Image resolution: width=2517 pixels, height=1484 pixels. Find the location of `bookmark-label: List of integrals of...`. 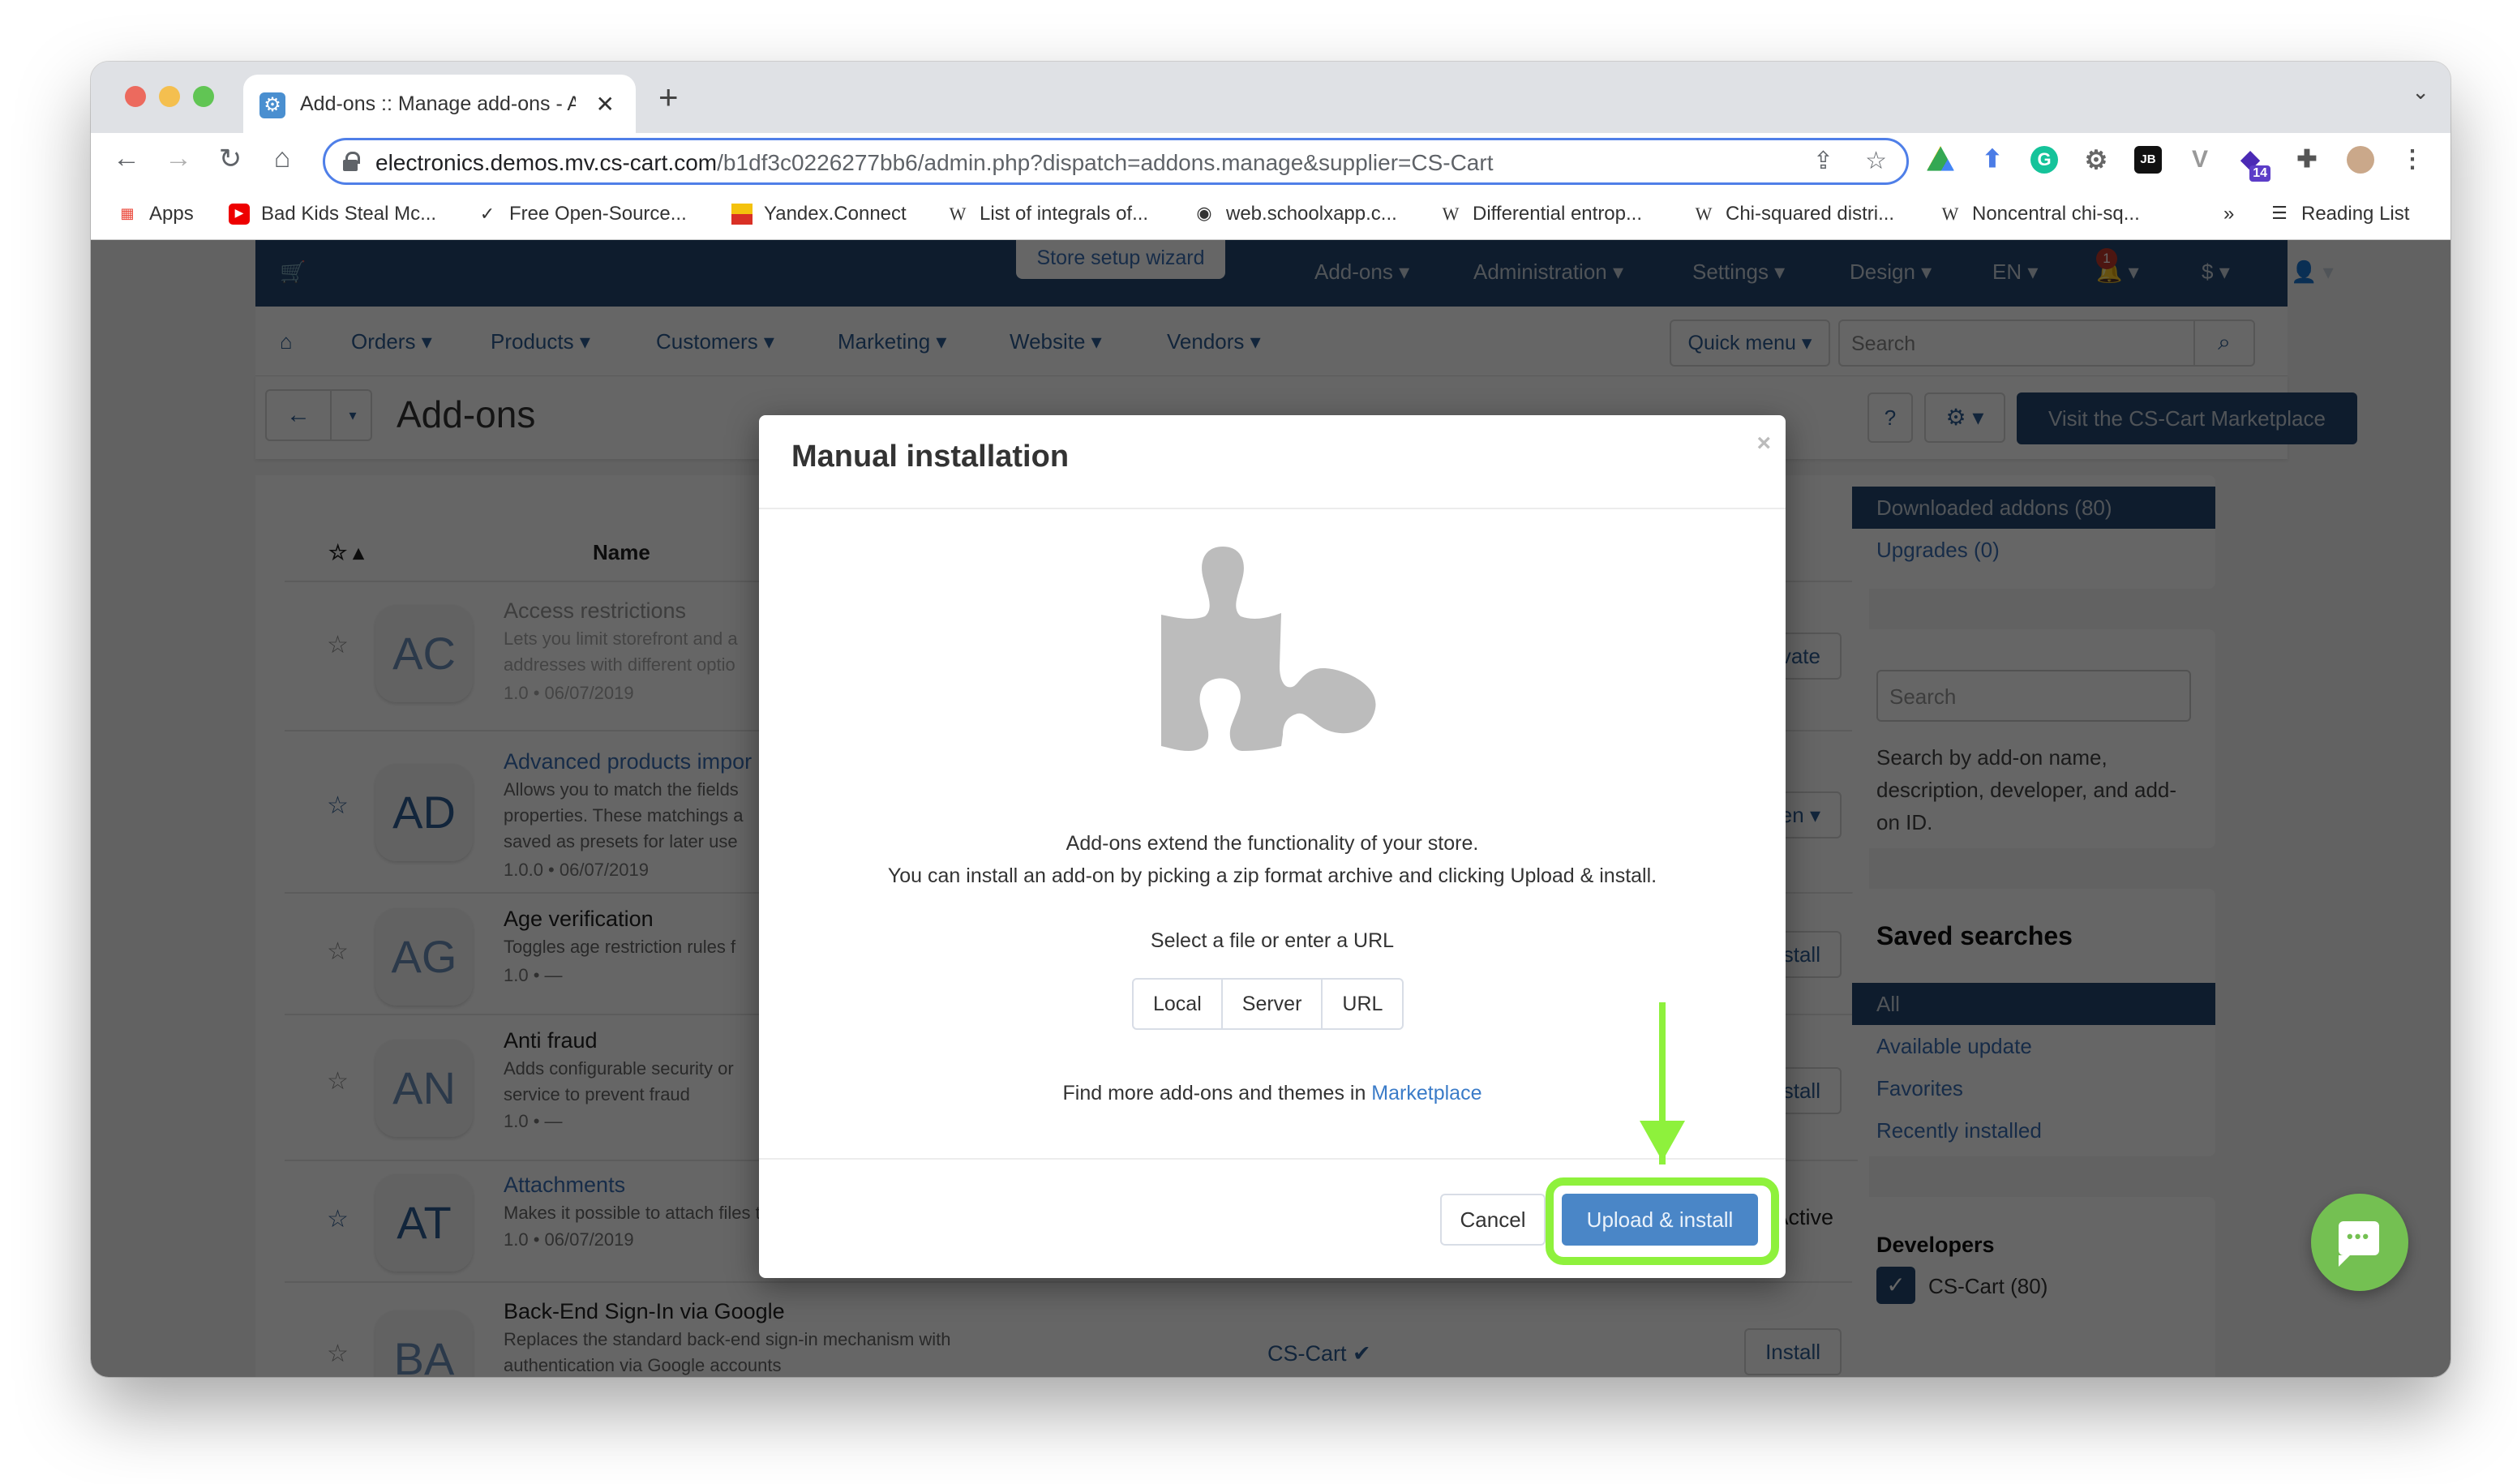

bookmark-label: List of integrals of... is located at coordinates (1064, 214).